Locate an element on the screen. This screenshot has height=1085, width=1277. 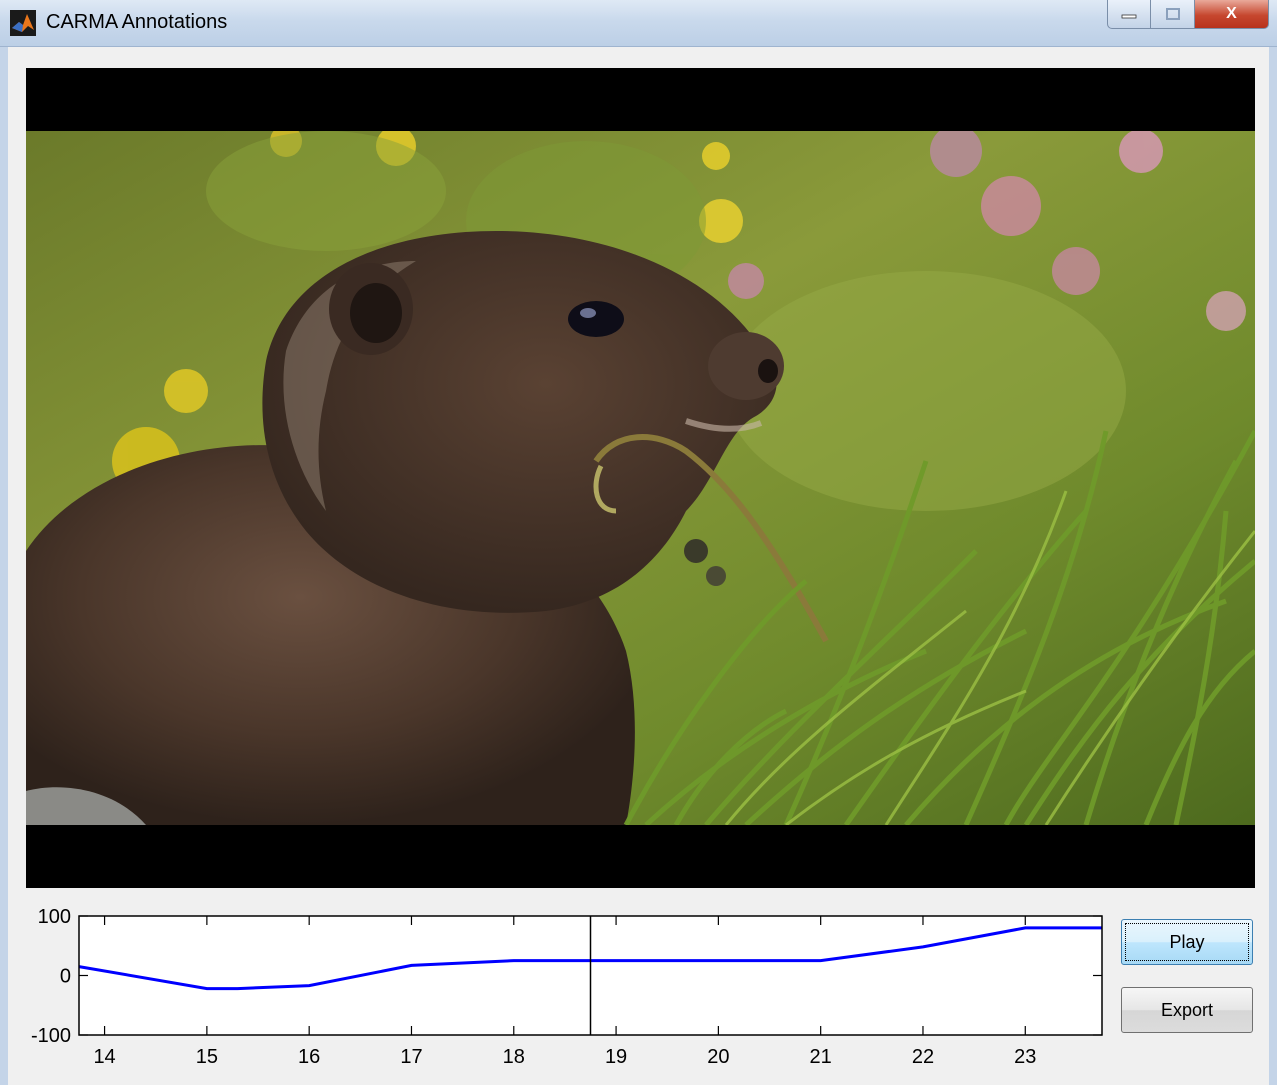
x-tick-label-15: 15 is located at coordinates (207, 1057).